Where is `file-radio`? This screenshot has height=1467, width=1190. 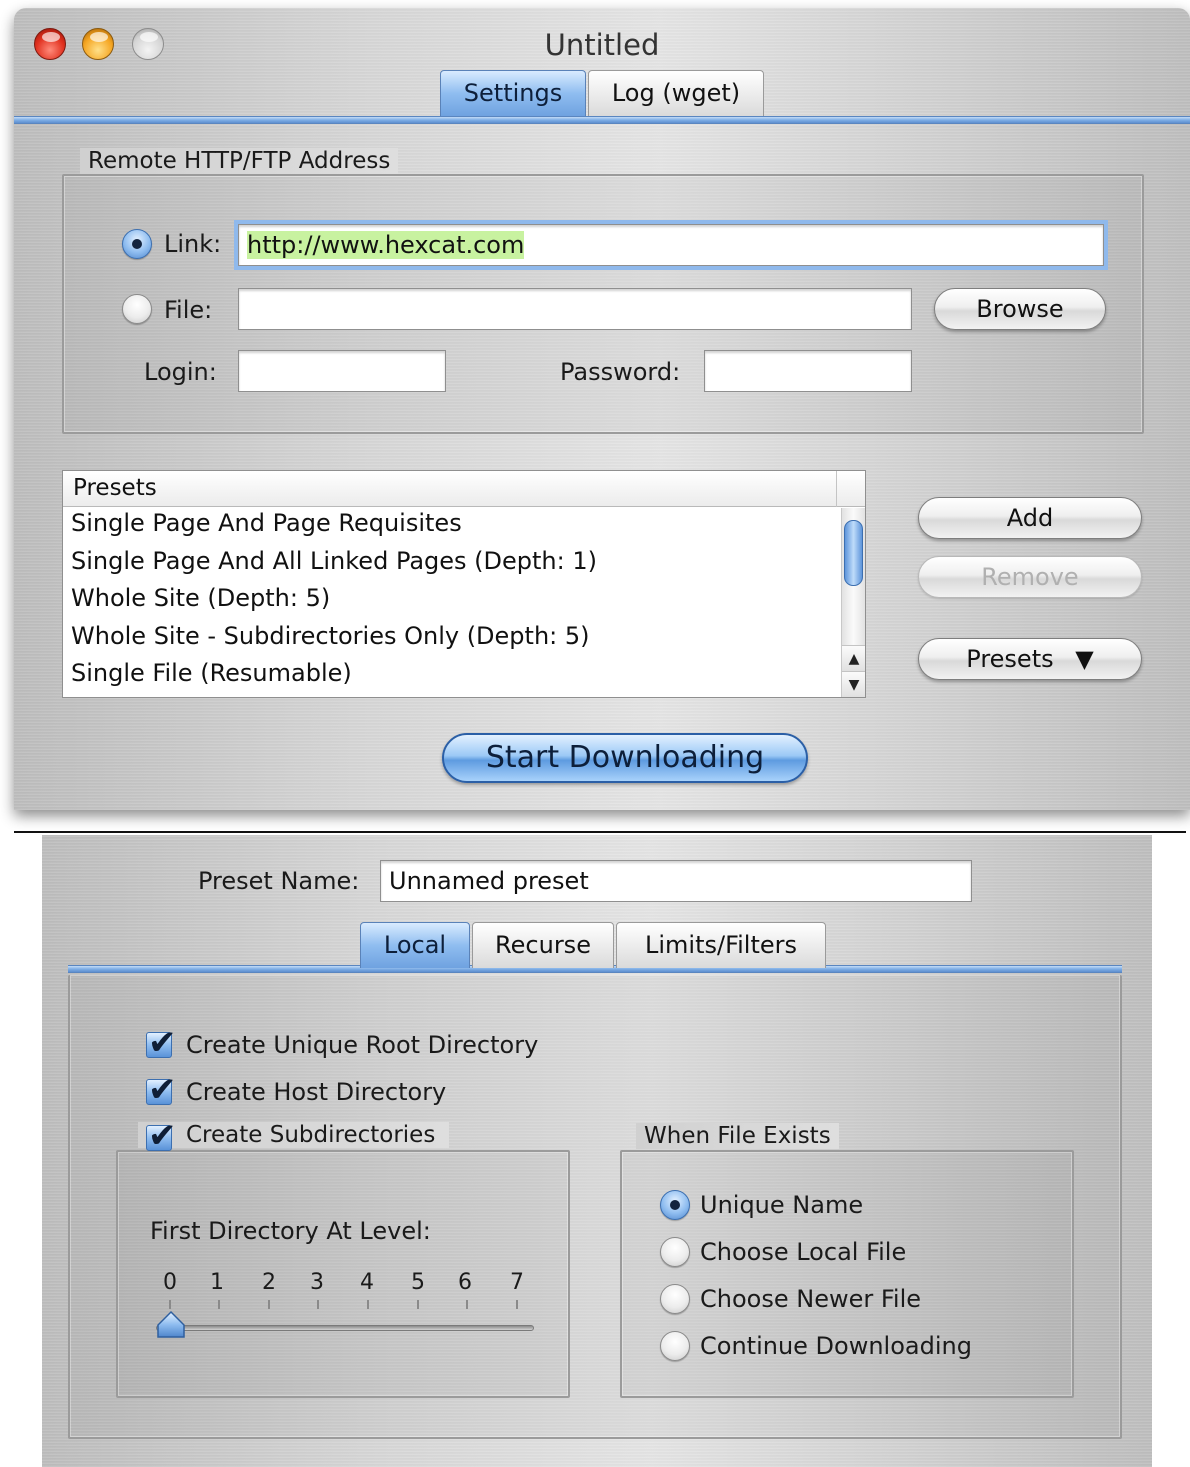 file-radio is located at coordinates (137, 309).